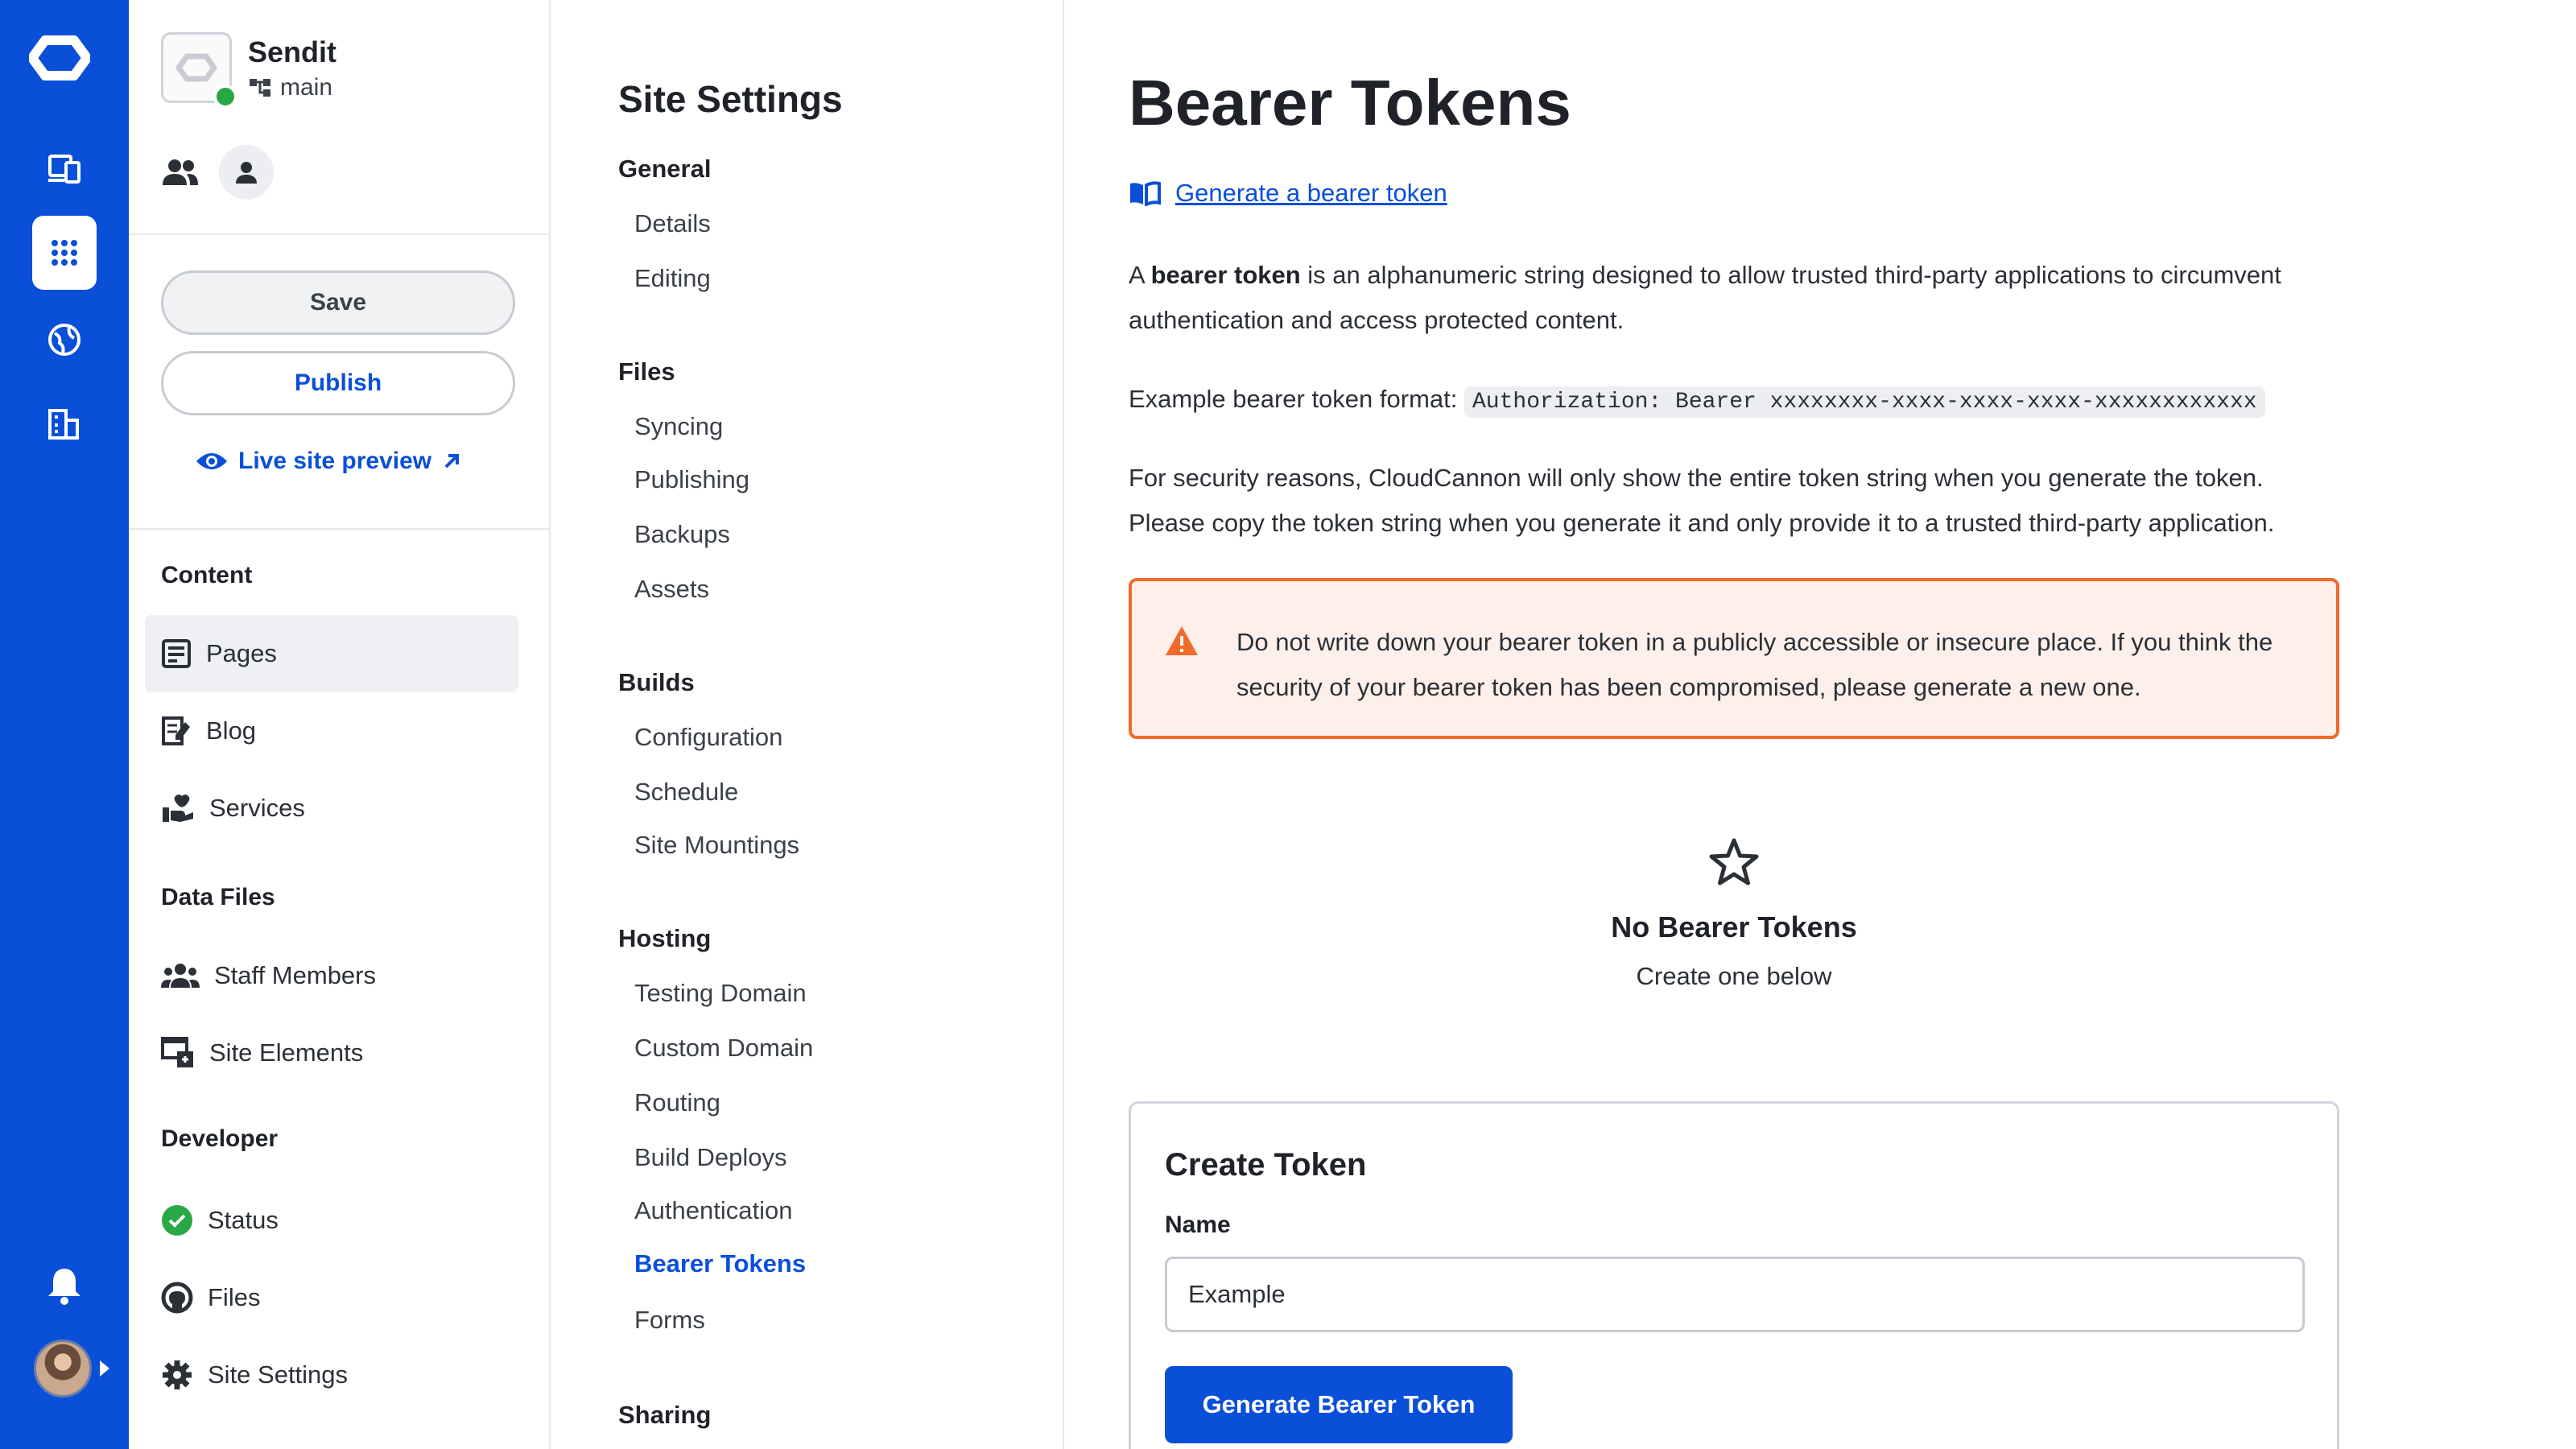 This screenshot has height=1449, width=2576. I want to click on nav-group-sharing: Sharing, so click(665, 1415).